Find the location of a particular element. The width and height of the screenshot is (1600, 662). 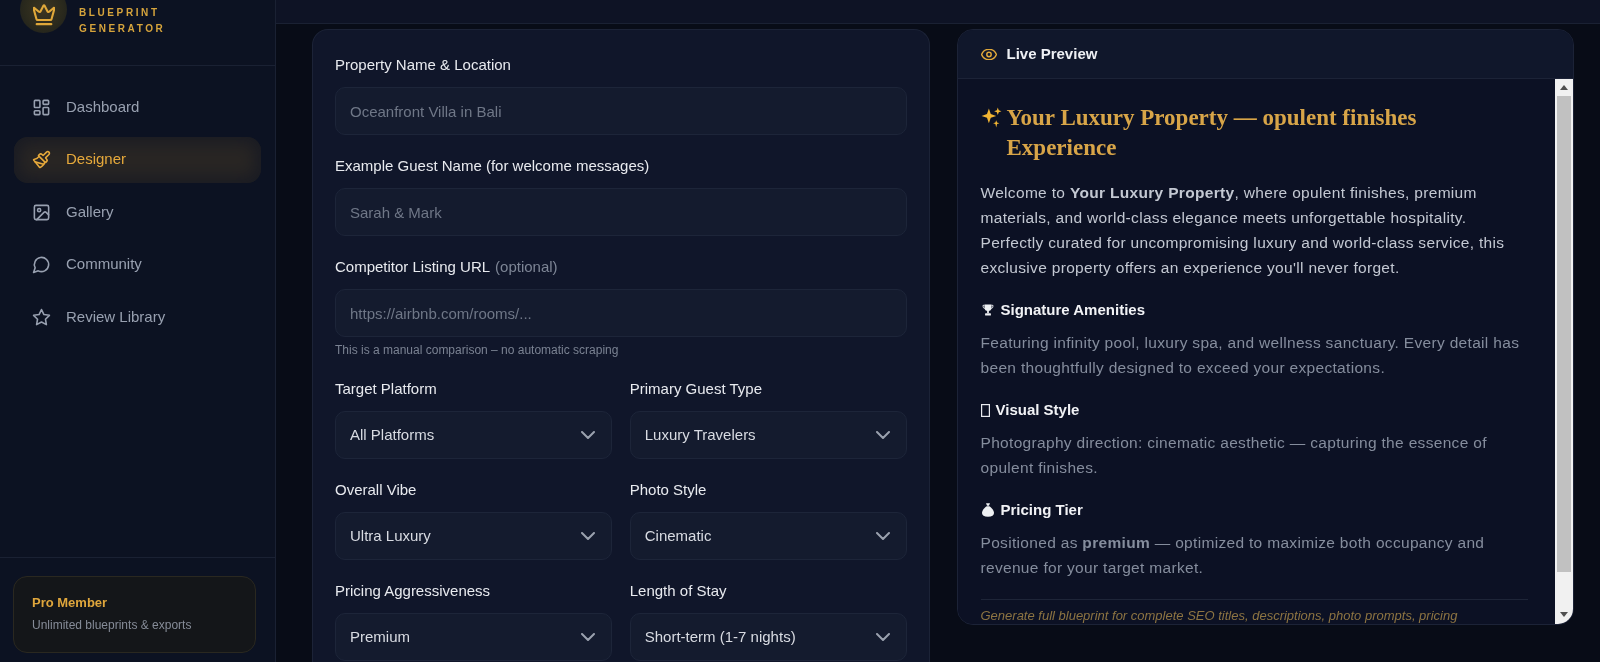

field-label: Property Name & Location is located at coordinates (423, 65).